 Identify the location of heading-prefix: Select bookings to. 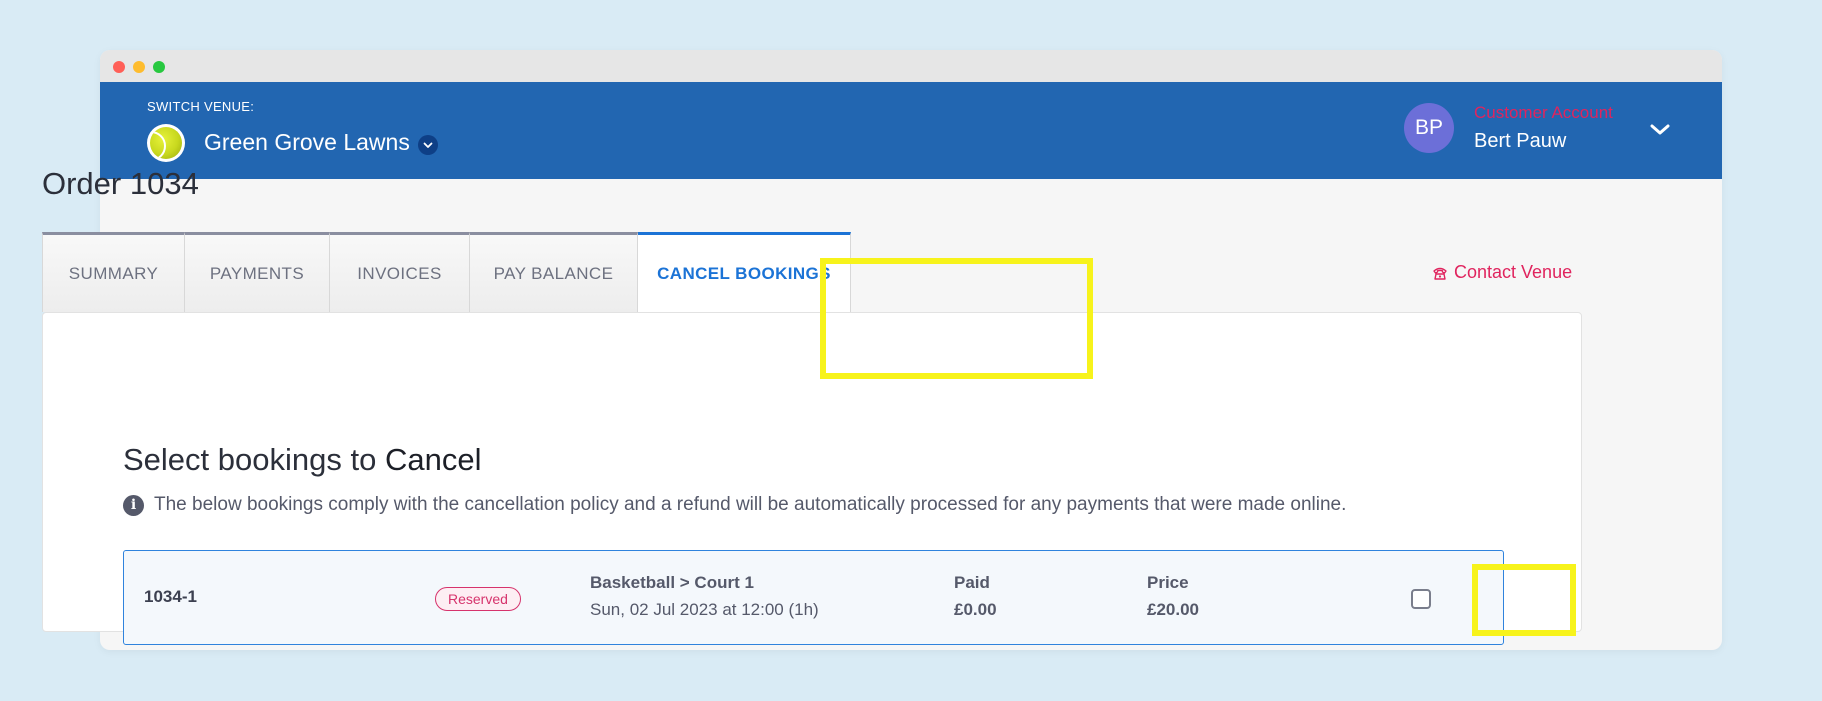
(250, 459).